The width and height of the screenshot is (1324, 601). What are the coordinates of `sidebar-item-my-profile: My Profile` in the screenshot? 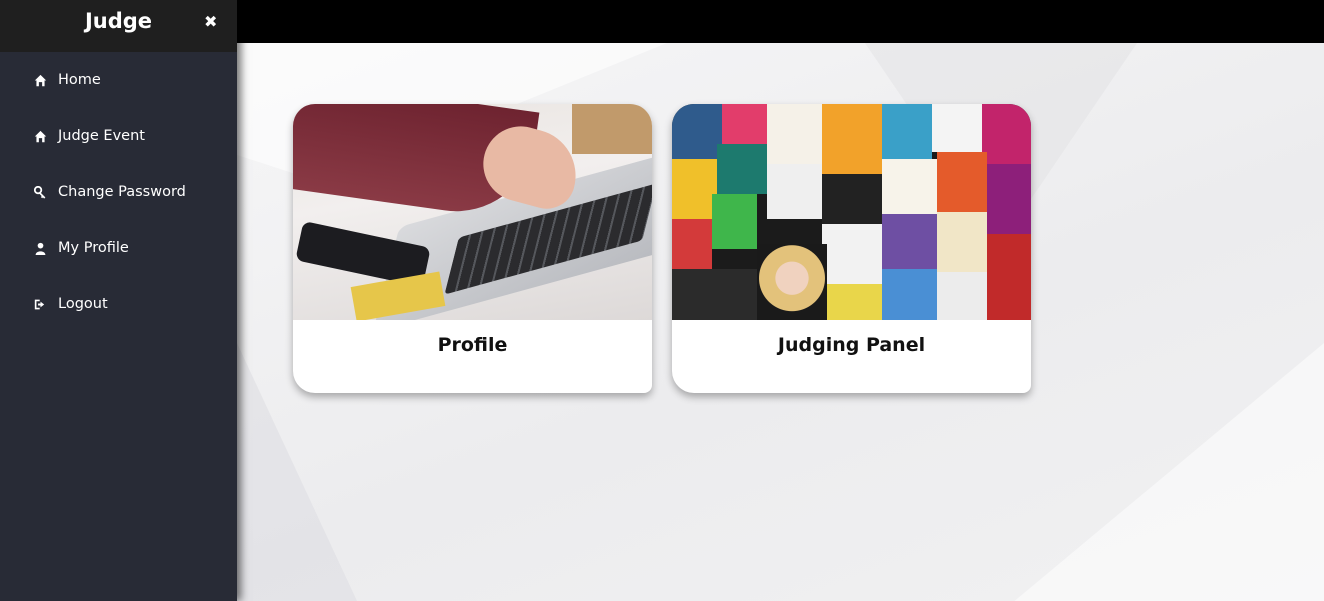 It's located at (81, 248).